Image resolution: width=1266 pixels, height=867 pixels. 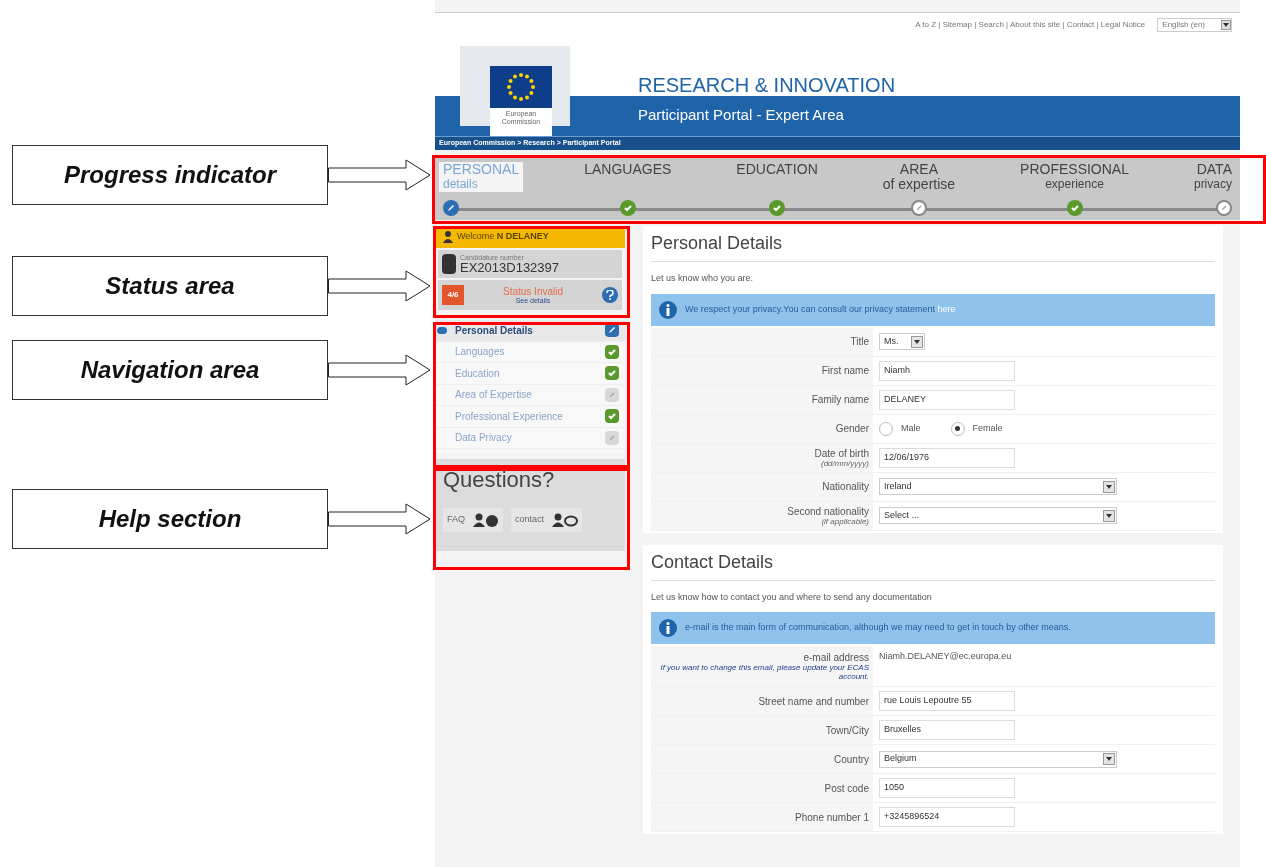 What do you see at coordinates (499, 480) in the screenshot?
I see `help-title: Questions?` at bounding box center [499, 480].